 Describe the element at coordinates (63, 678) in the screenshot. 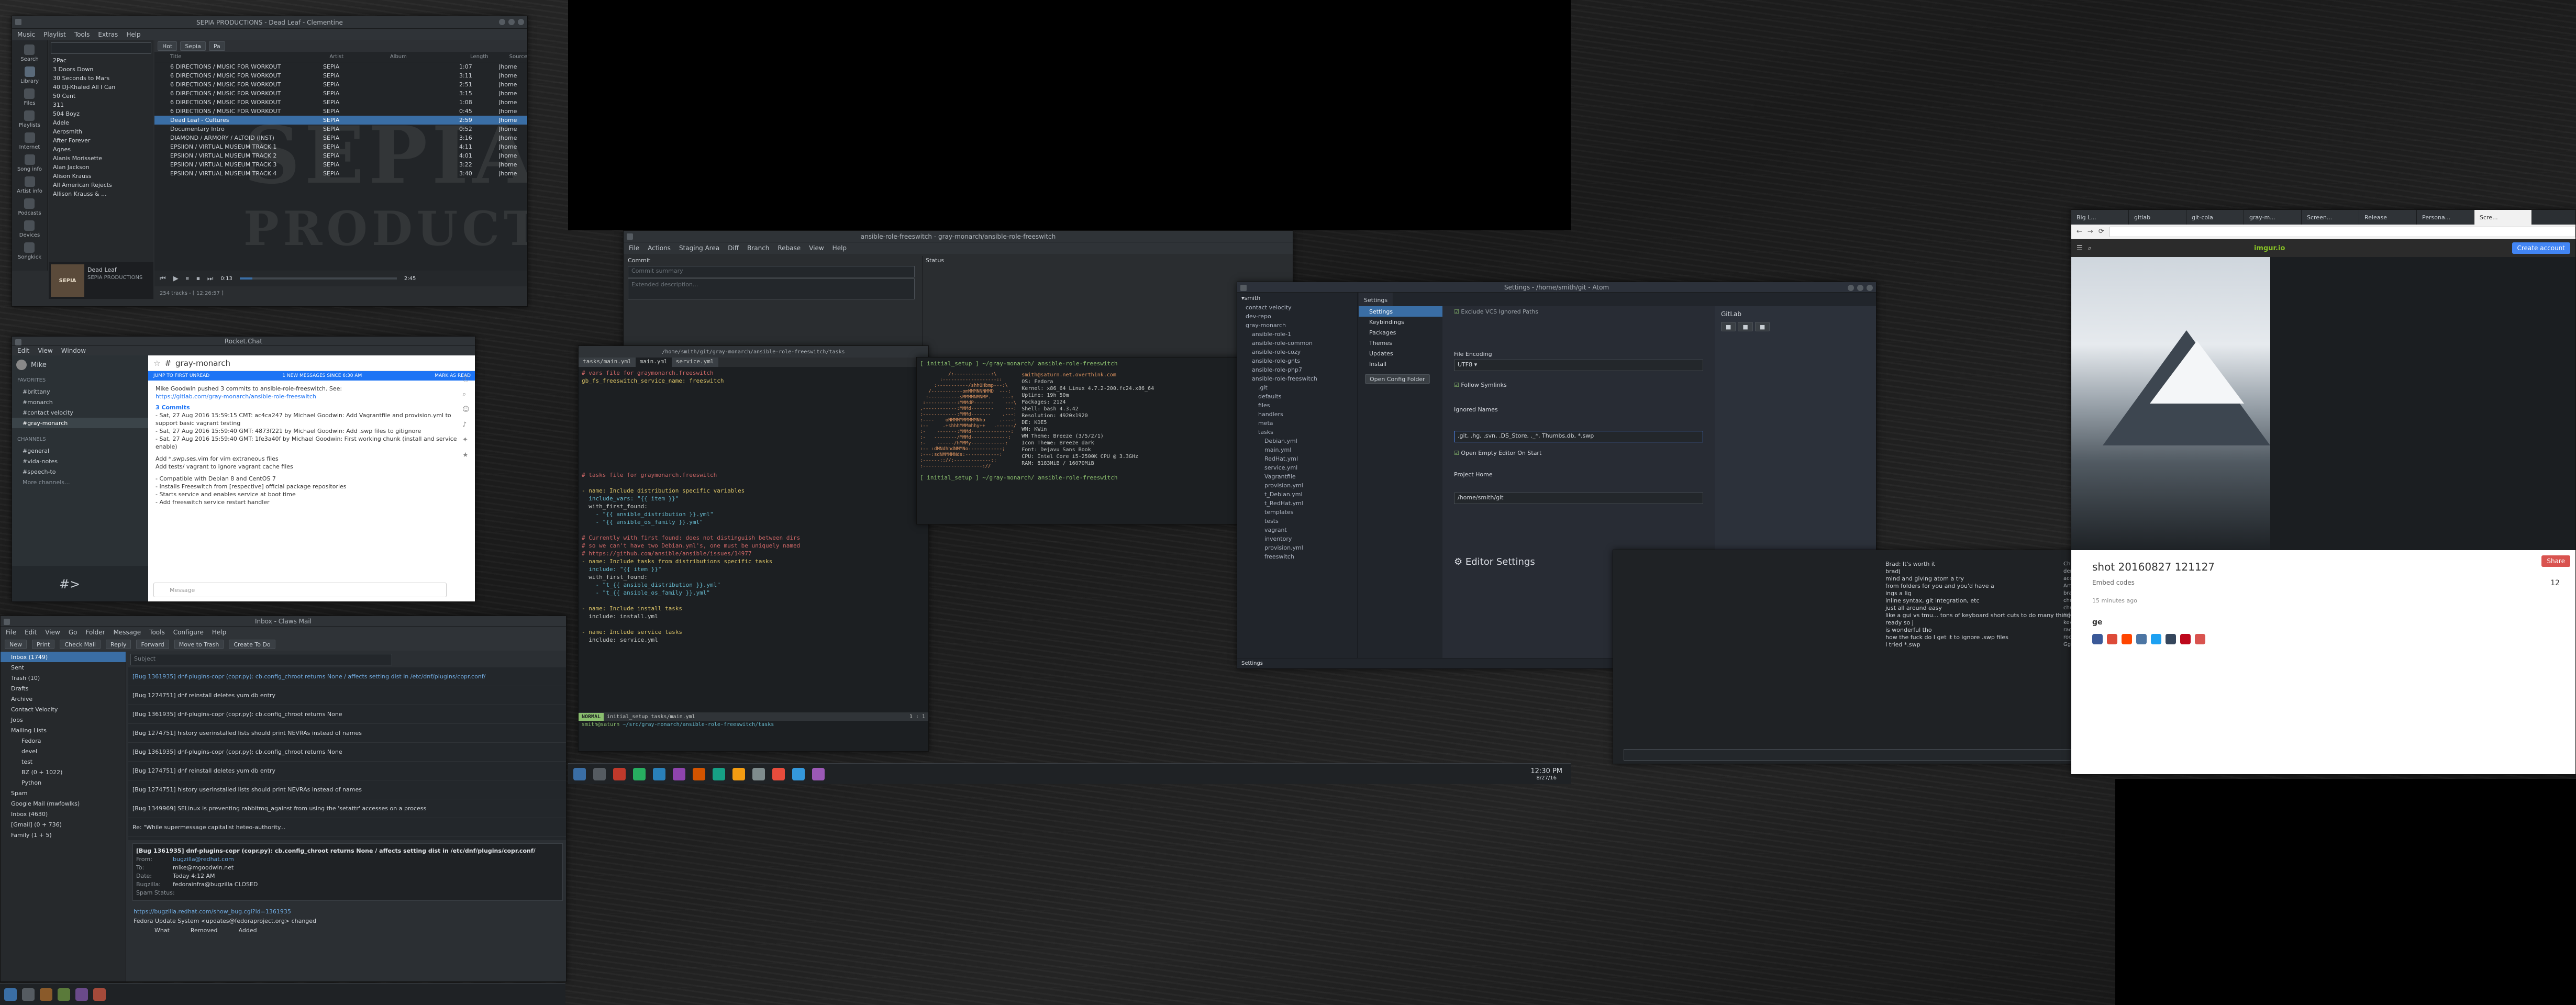

I see `folder-item: Trash (10)` at that location.